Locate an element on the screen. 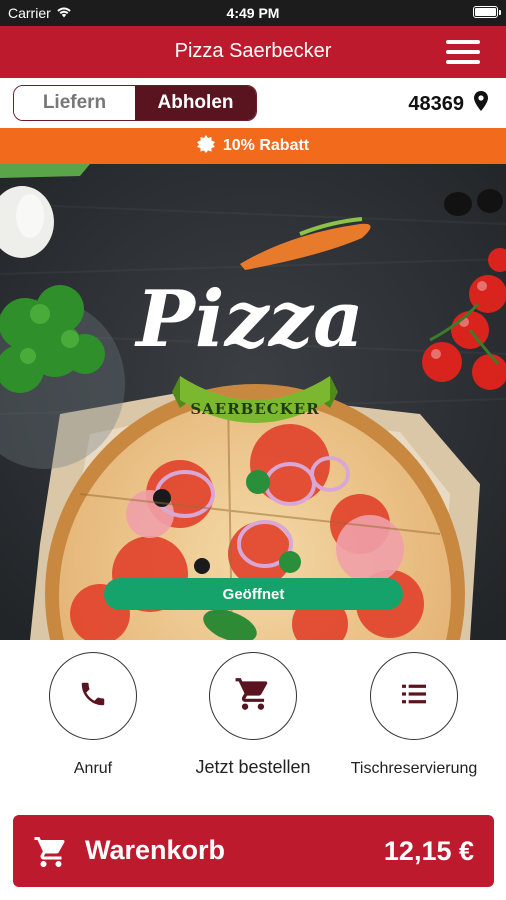 The width and height of the screenshot is (506, 900). order-now-action-circle is located at coordinates (253, 696).